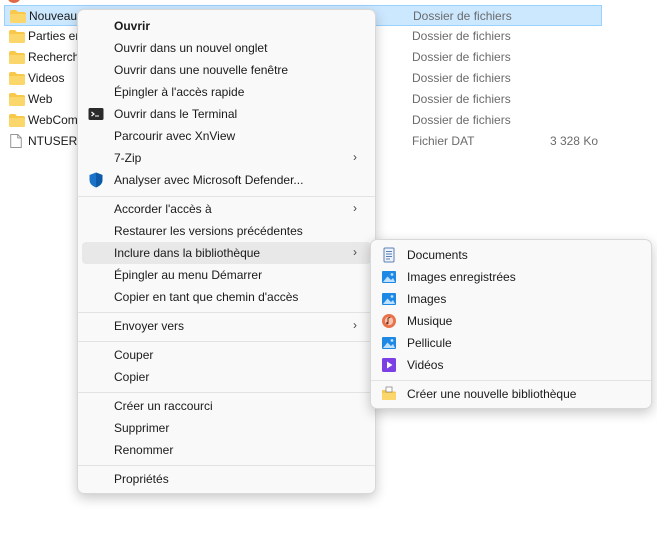 Image resolution: width=657 pixels, height=535 pixels. What do you see at coordinates (511, 365) in the screenshot?
I see `library-item-videos: Vidéos` at bounding box center [511, 365].